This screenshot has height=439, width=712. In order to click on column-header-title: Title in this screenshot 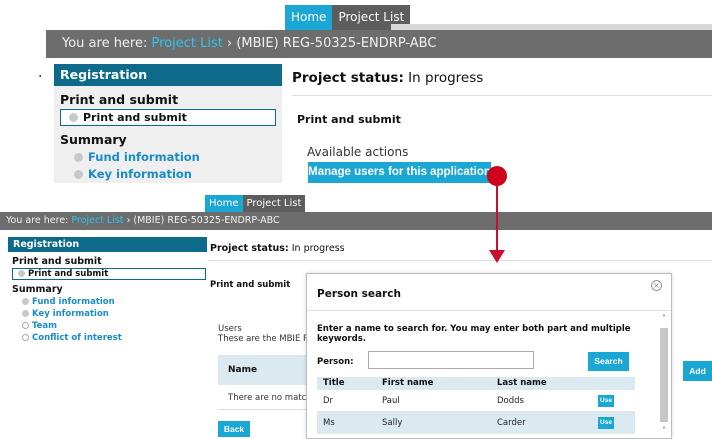, I will do `click(334, 383)`.